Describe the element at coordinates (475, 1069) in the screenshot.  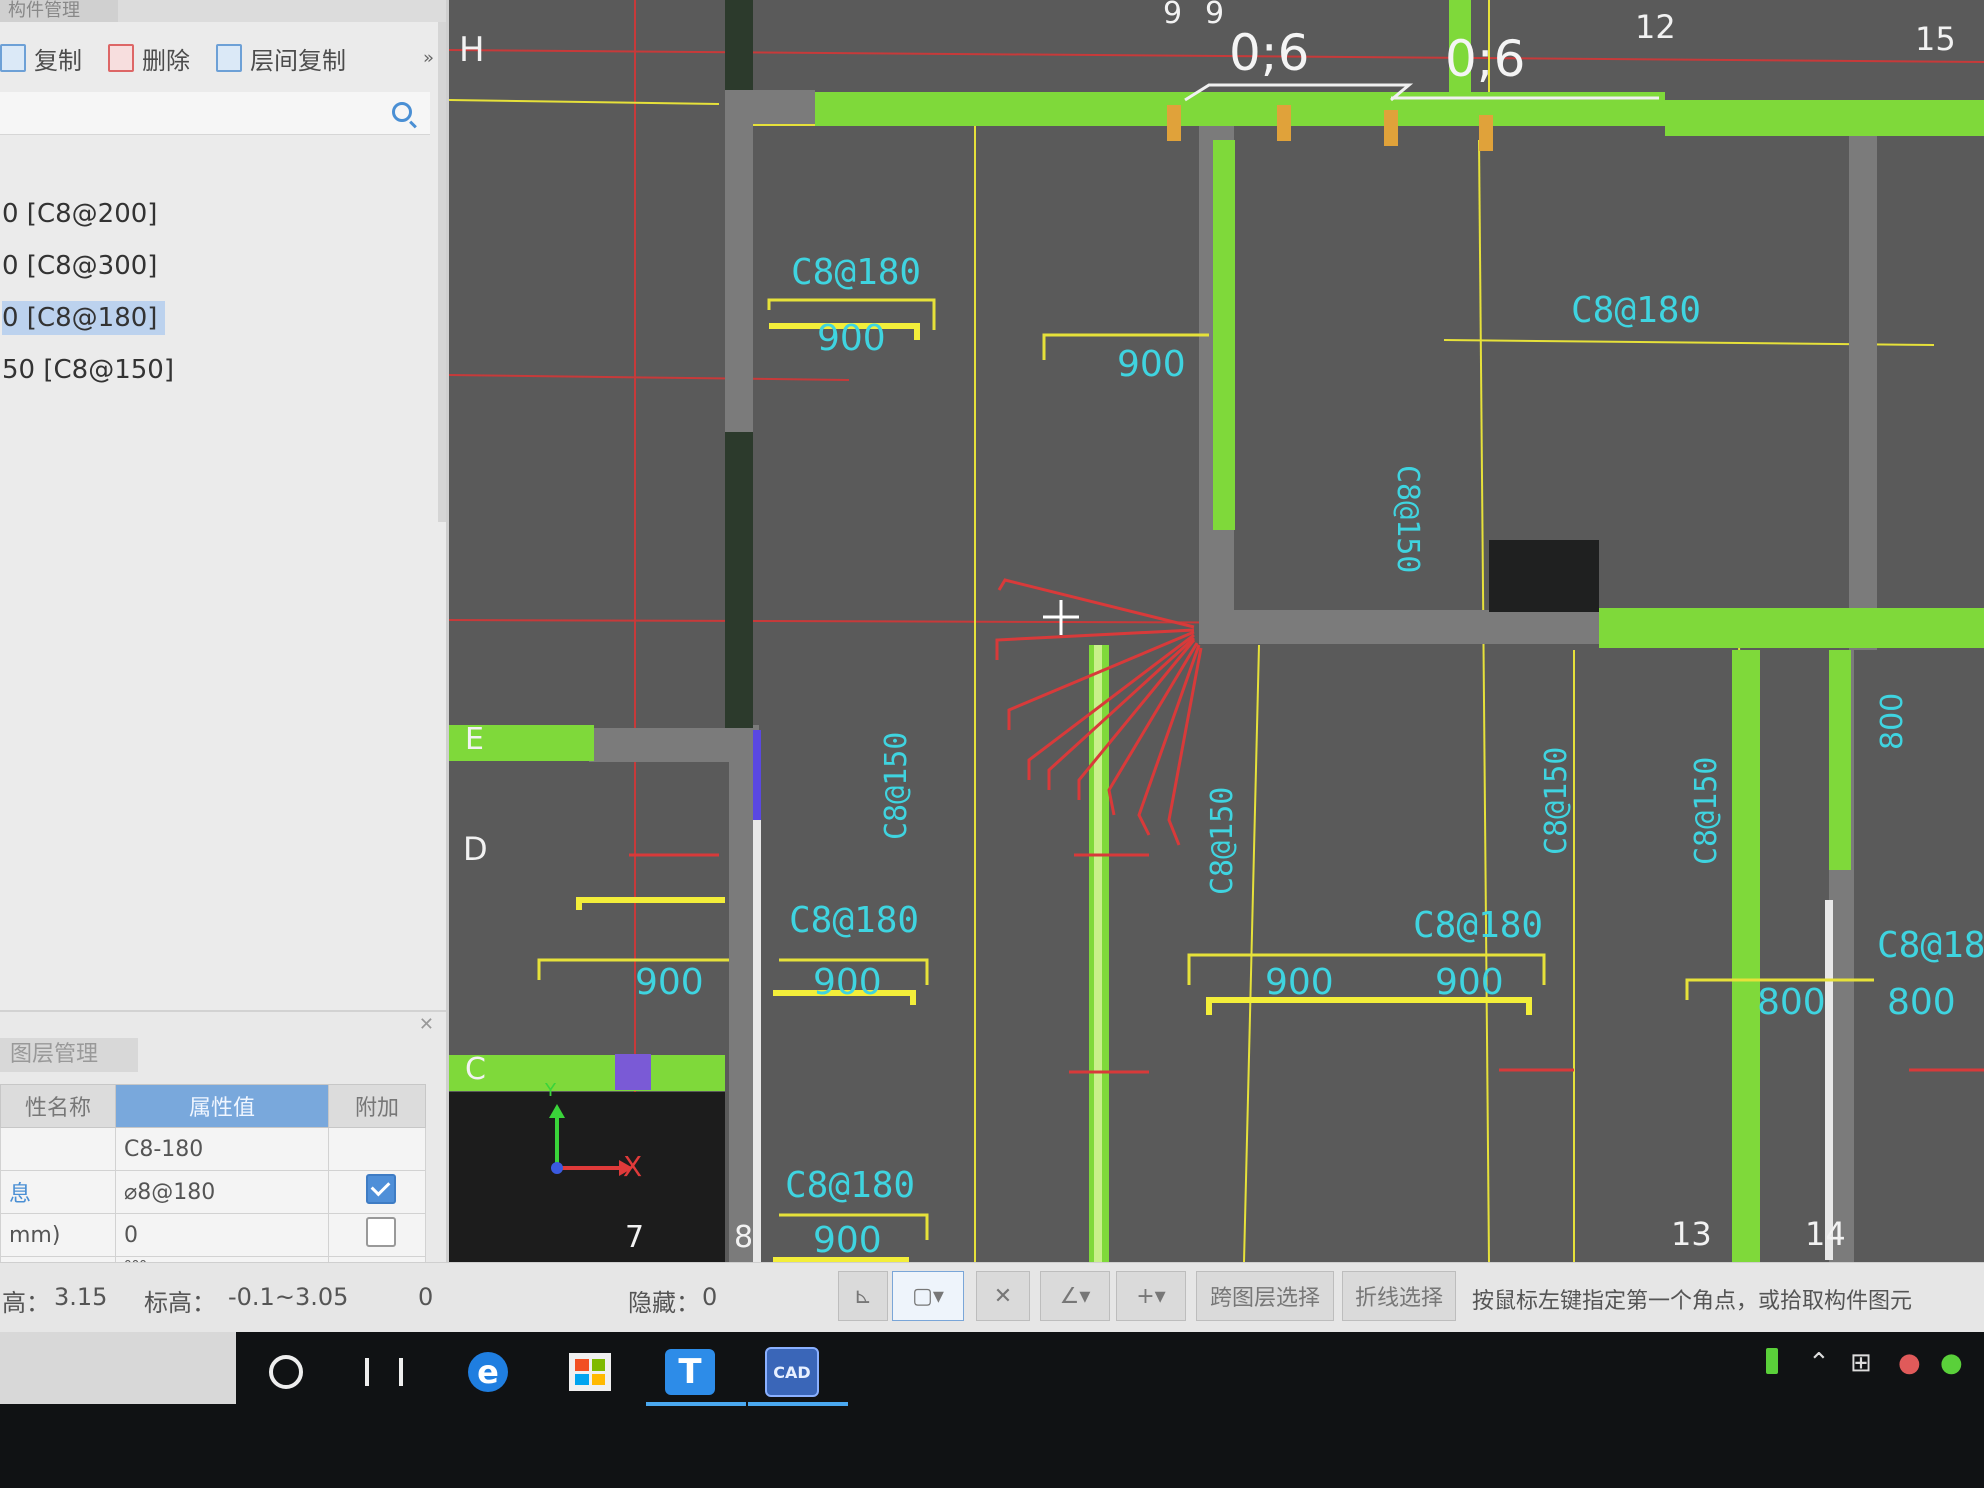
I see `axis-label-c: C` at that location.